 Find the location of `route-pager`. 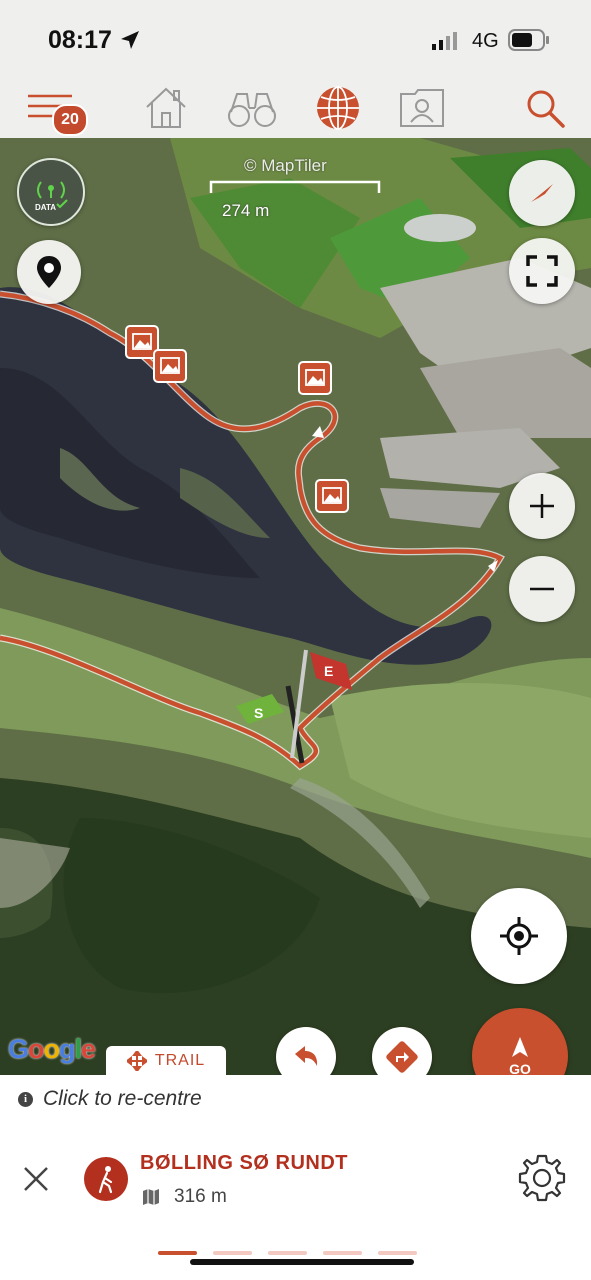

route-pager is located at coordinates (287, 1253).